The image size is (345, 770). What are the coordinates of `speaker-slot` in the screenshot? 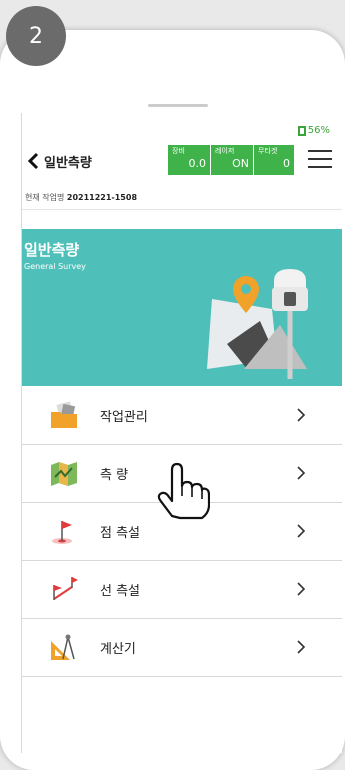 It's located at (178, 105).